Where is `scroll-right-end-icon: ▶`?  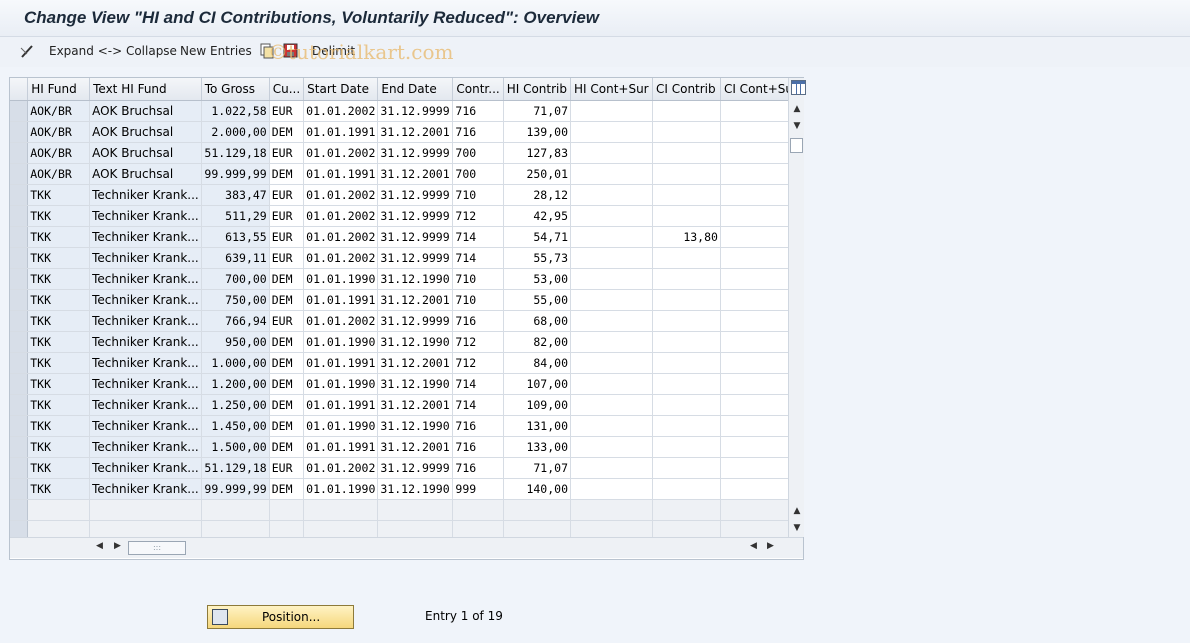
scroll-right-end-icon: ▶ is located at coordinates (770, 546).